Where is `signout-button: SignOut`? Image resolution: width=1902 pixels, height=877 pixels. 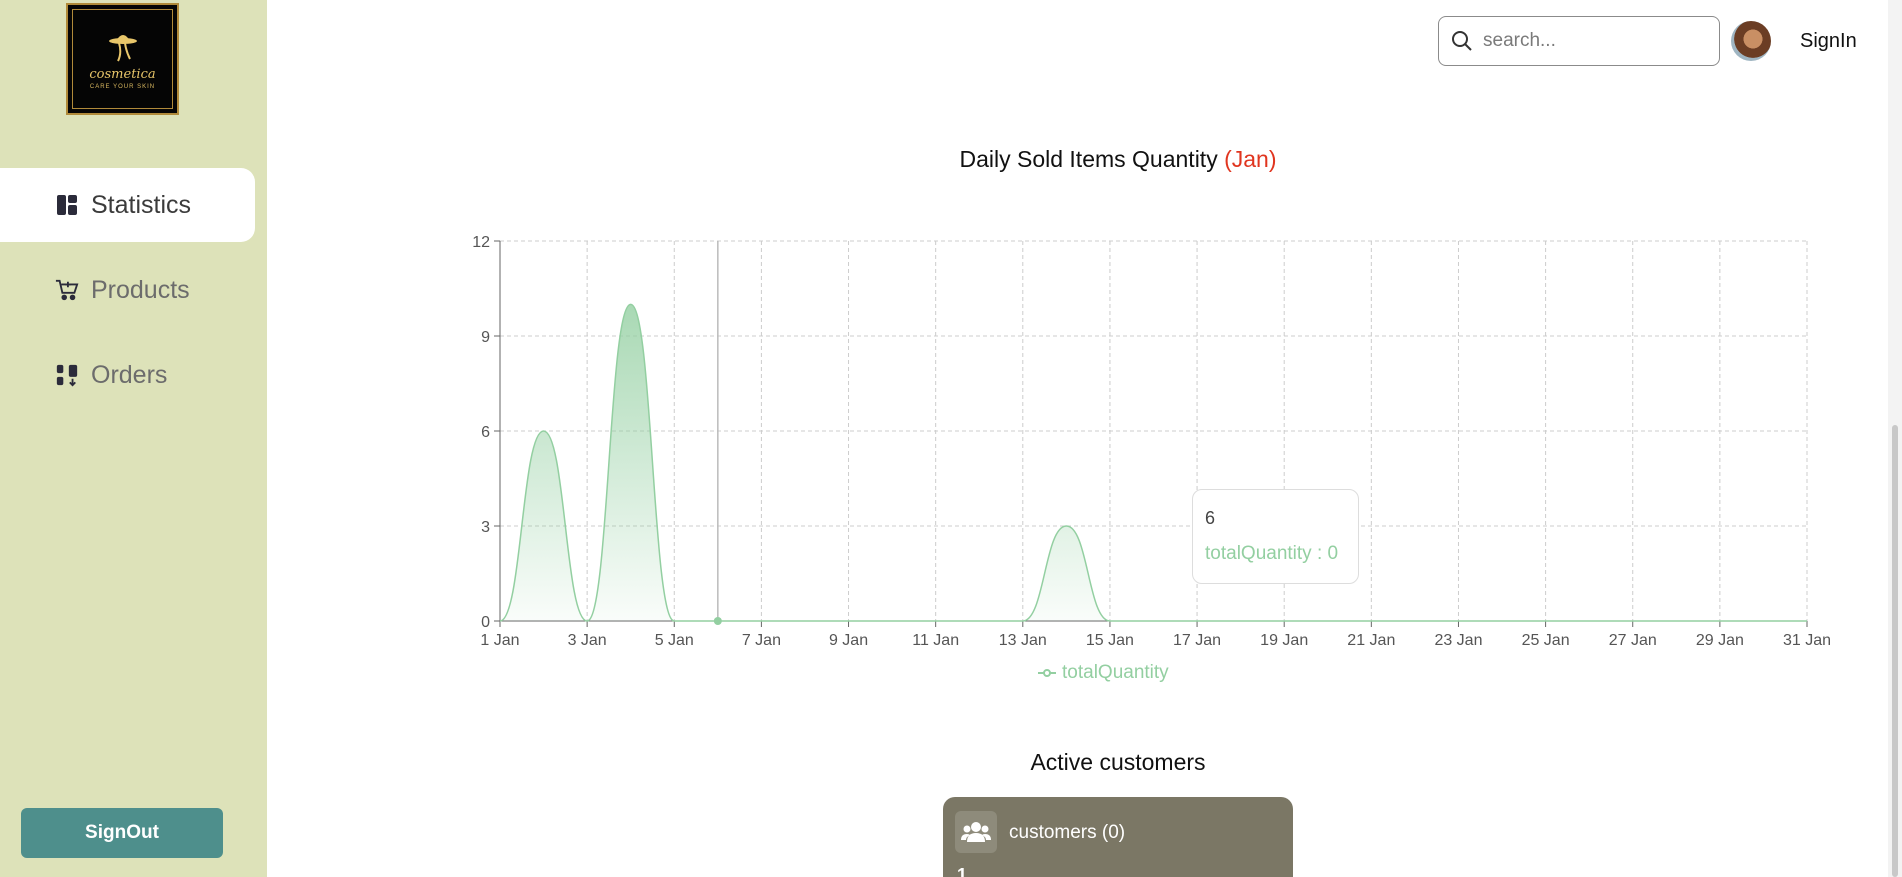 signout-button: SignOut is located at coordinates (122, 833).